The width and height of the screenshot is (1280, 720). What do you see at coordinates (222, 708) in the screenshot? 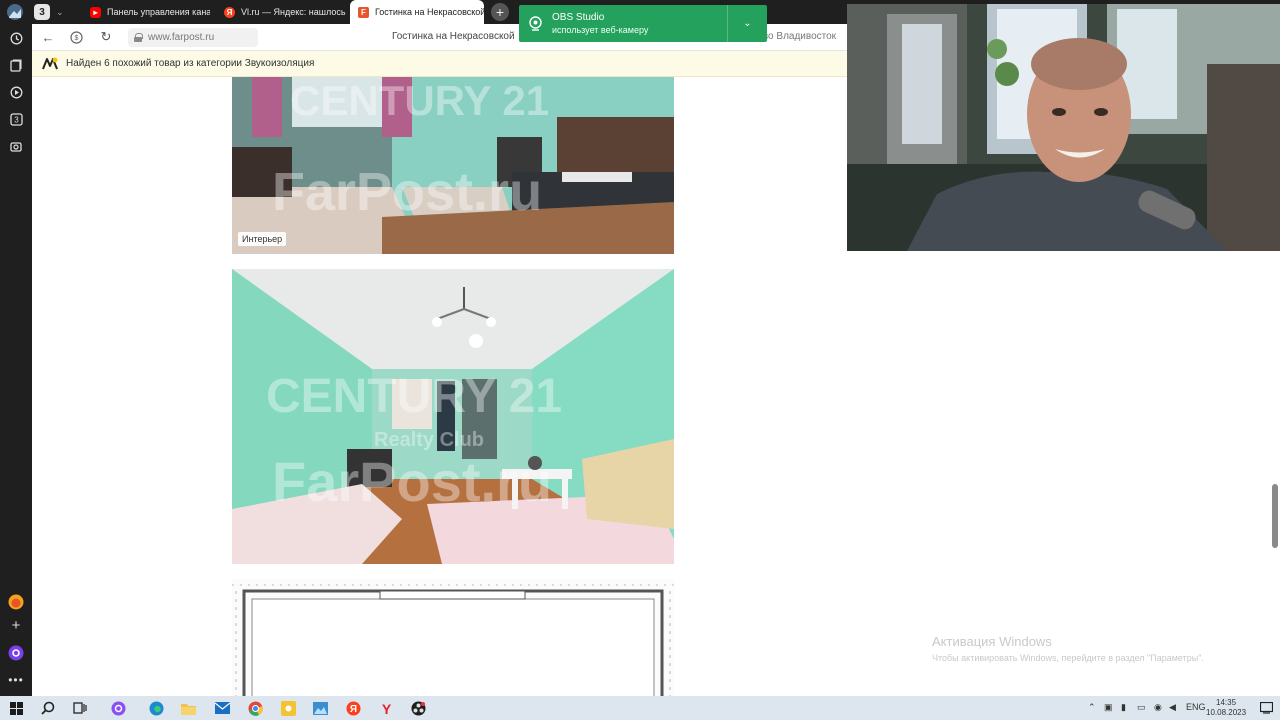
I see `mail-icon` at bounding box center [222, 708].